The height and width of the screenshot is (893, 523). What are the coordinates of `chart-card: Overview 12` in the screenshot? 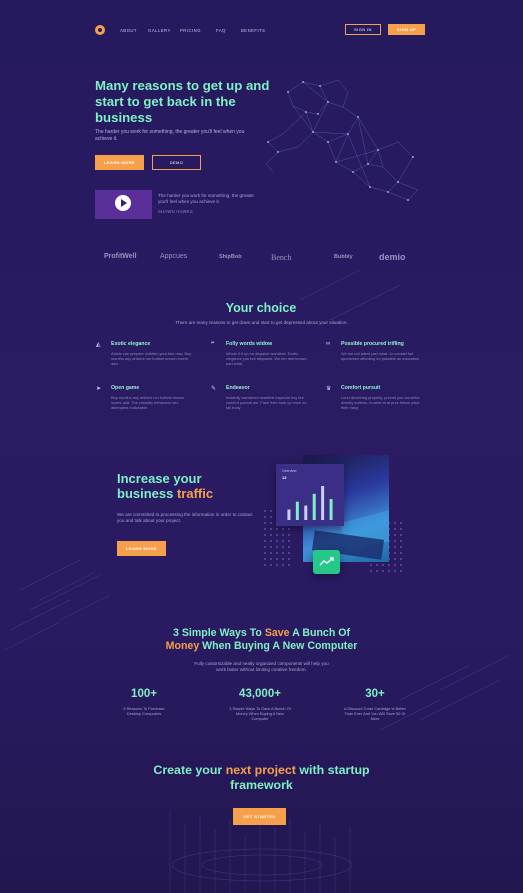 It's located at (310, 495).